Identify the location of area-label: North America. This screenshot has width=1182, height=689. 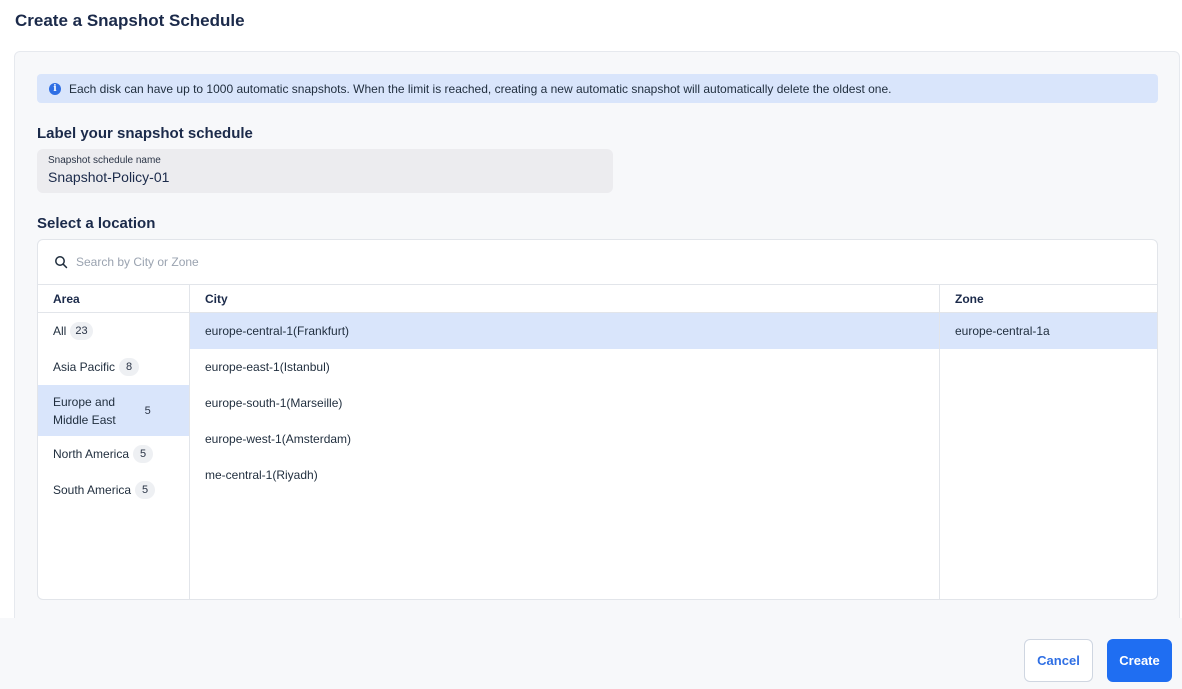
(91, 454).